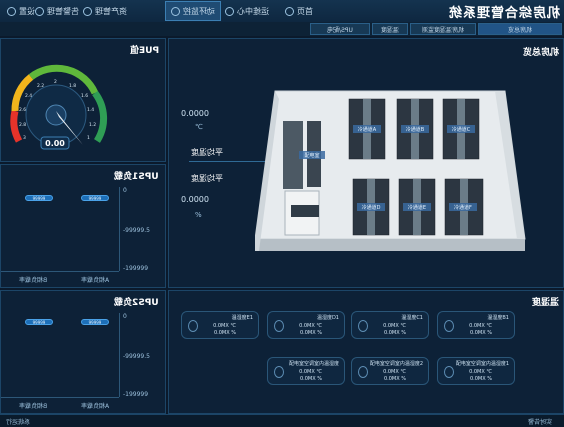 The image size is (564, 427). Describe the element at coordinates (417, 207) in the screenshot. I see `cold-aisle-label-e: 冷通道E` at that location.